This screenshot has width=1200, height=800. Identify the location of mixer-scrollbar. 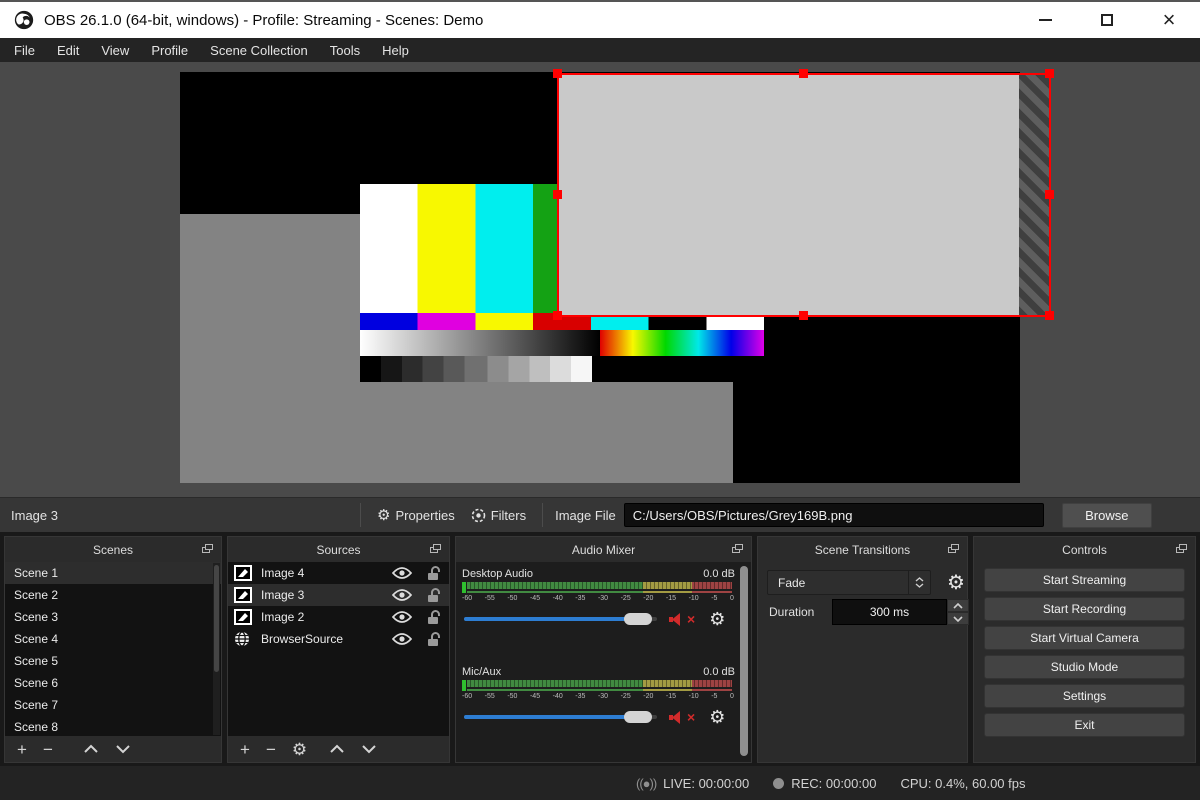
(744, 661).